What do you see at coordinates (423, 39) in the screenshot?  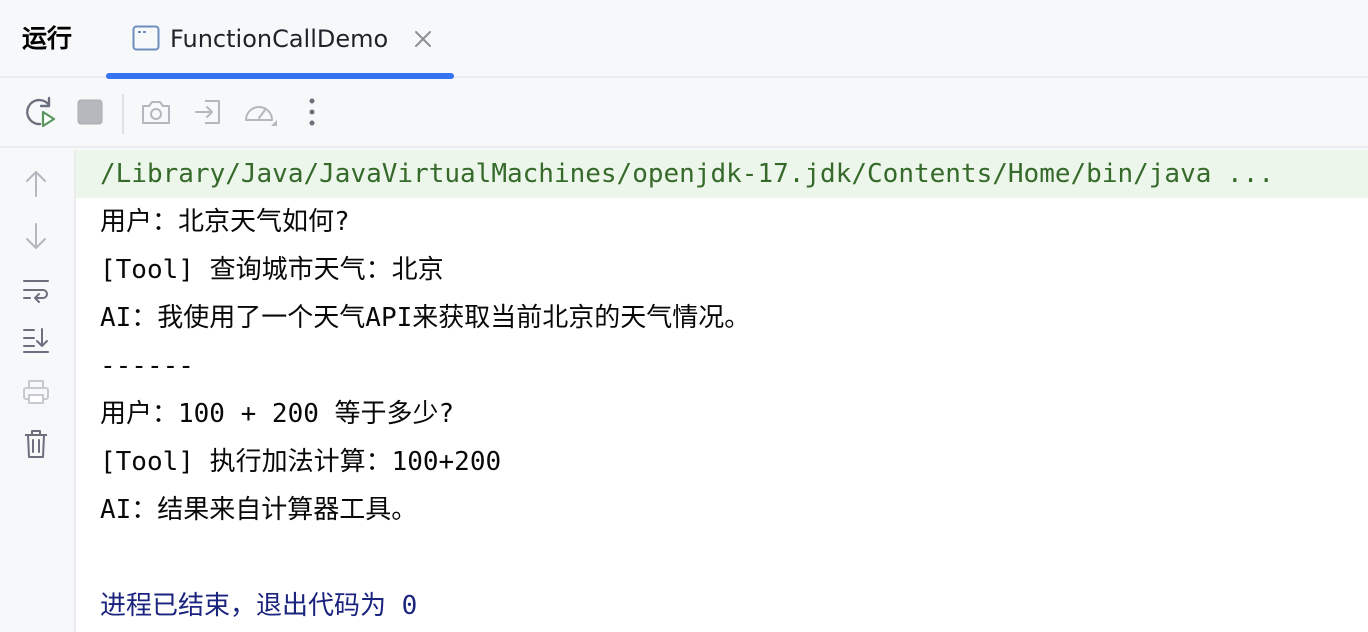 I see `close-icon` at bounding box center [423, 39].